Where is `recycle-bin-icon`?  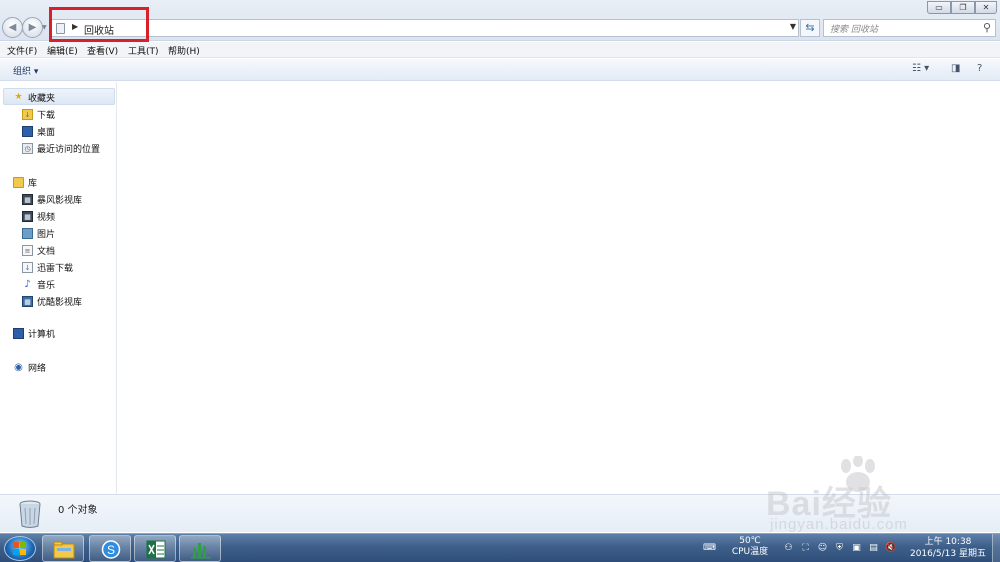 recycle-bin-icon is located at coordinates (30, 514).